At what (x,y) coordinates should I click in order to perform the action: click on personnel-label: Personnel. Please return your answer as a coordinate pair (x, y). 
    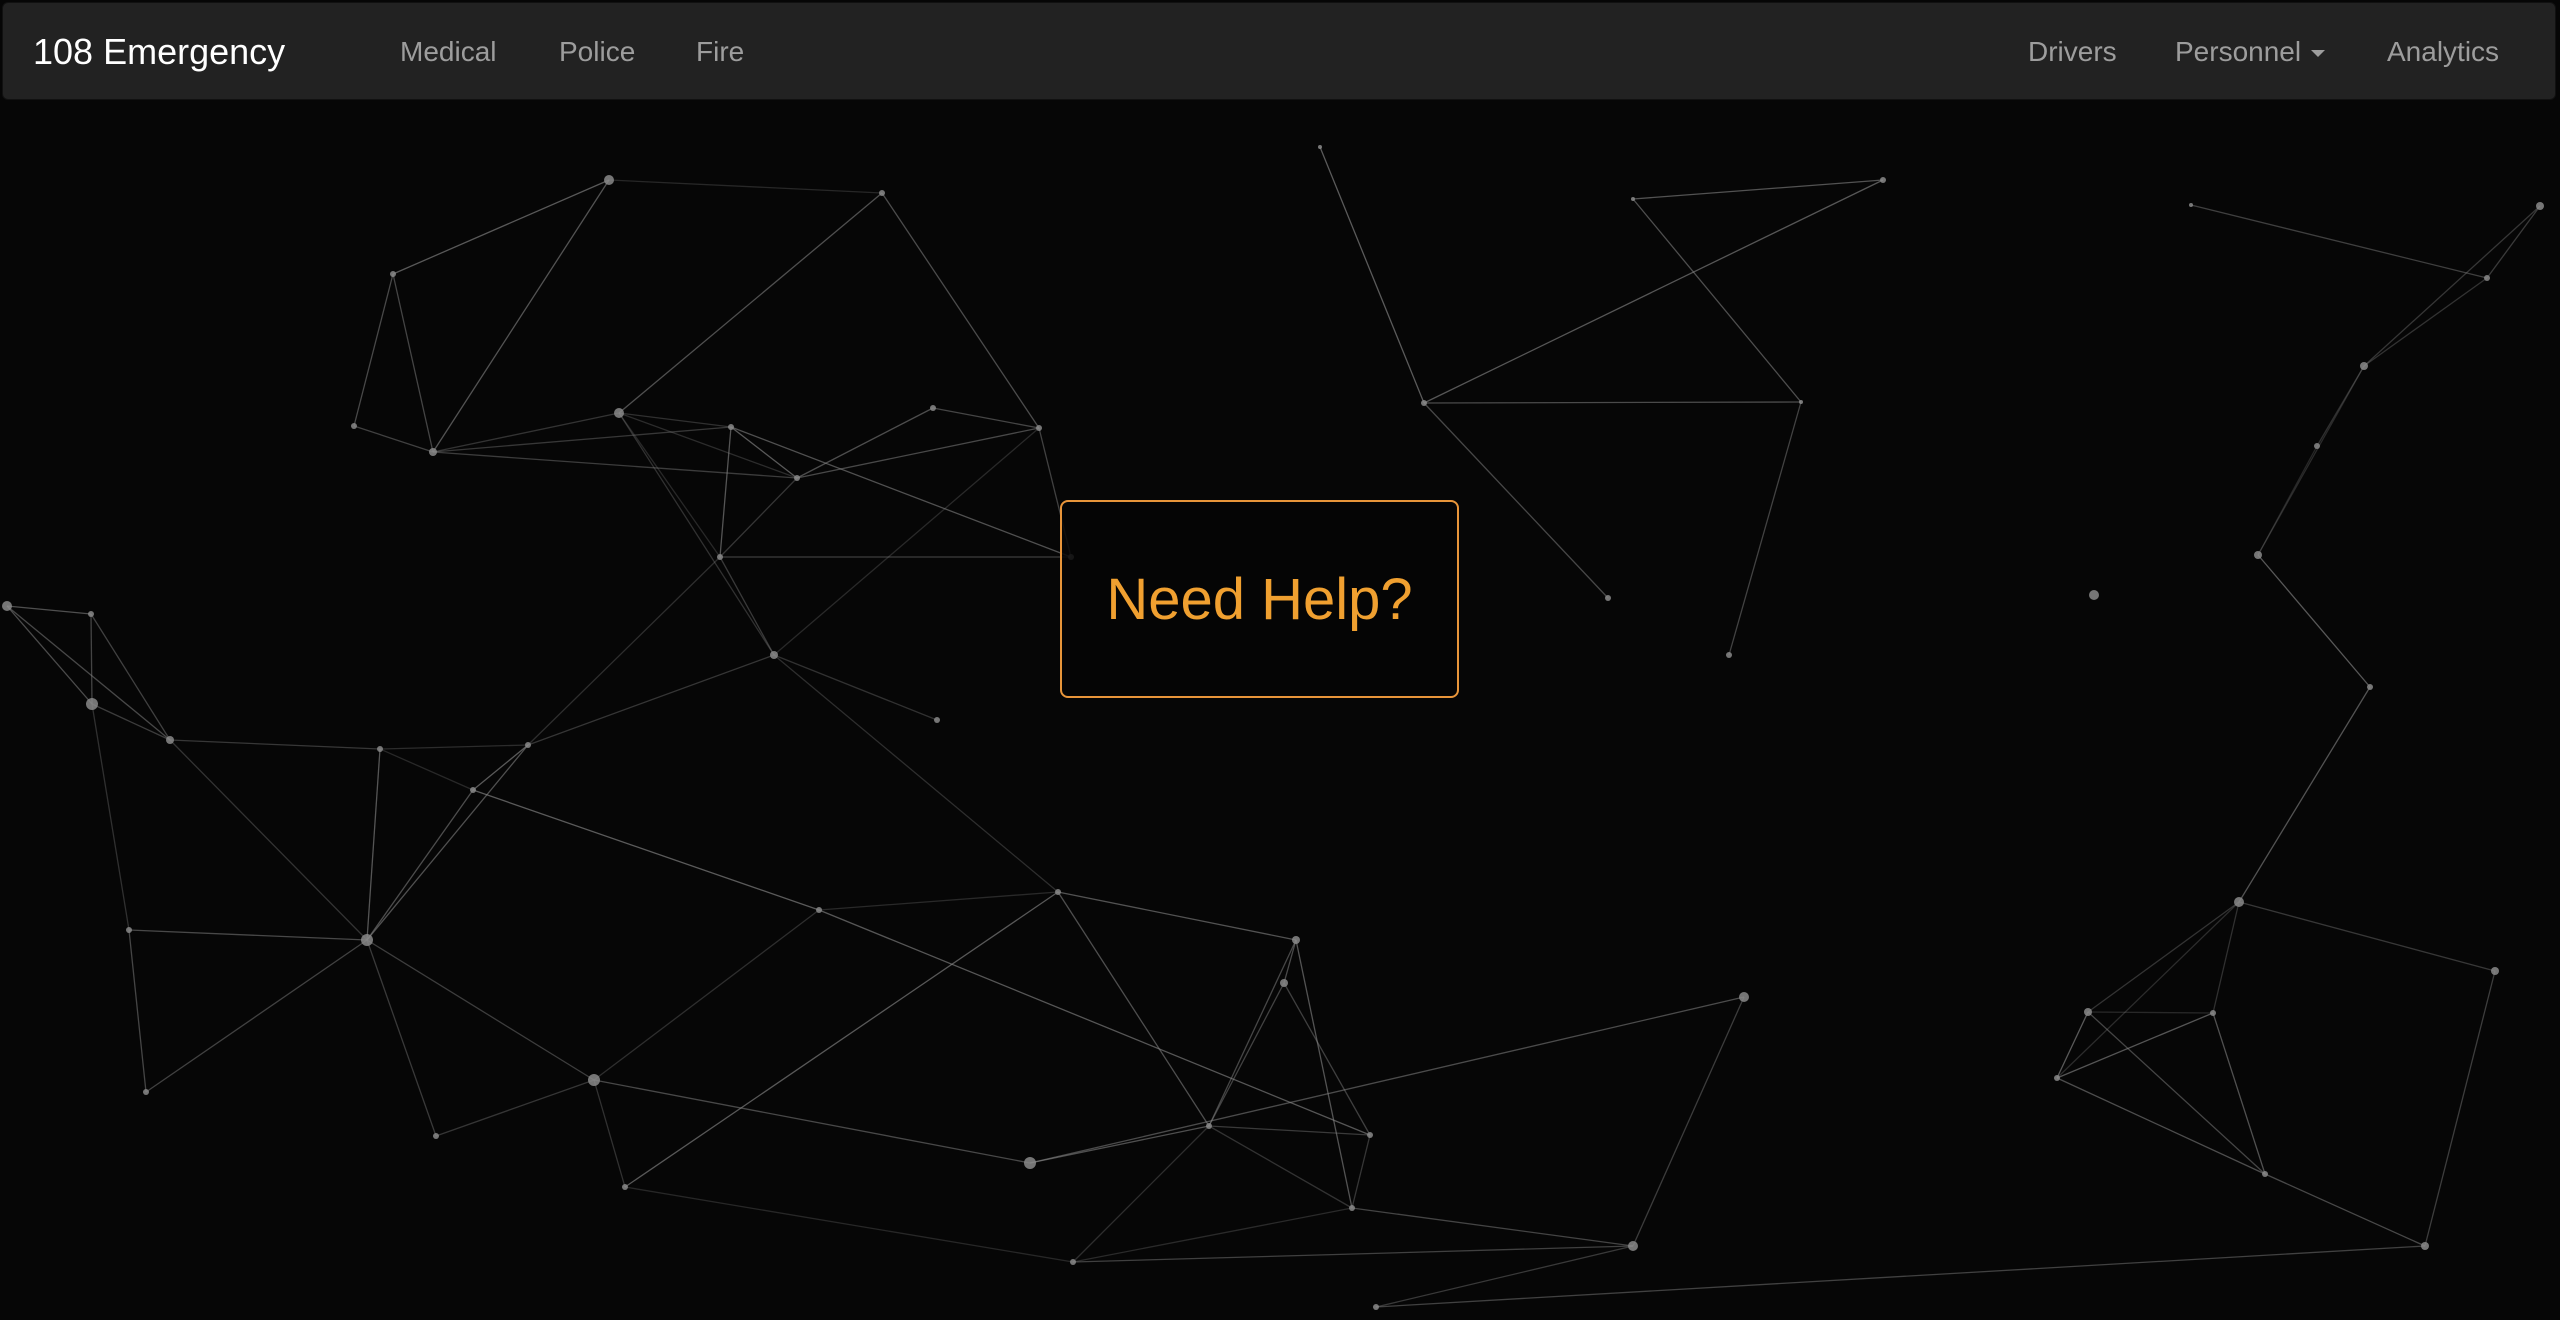
    Looking at the image, I should click on (2238, 51).